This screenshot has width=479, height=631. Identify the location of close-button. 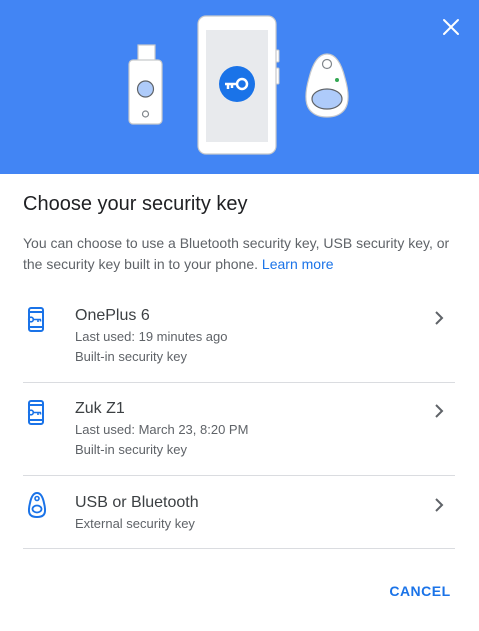
(451, 27).